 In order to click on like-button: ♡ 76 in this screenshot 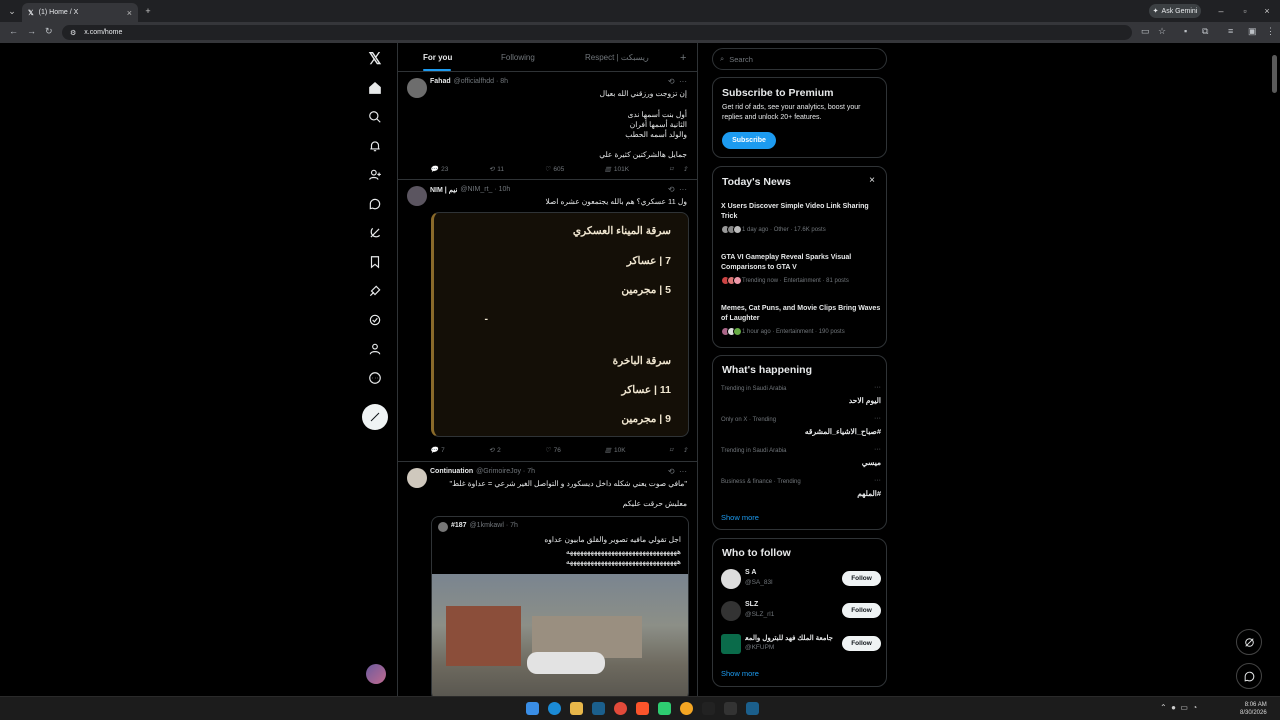, I will do `click(553, 450)`.